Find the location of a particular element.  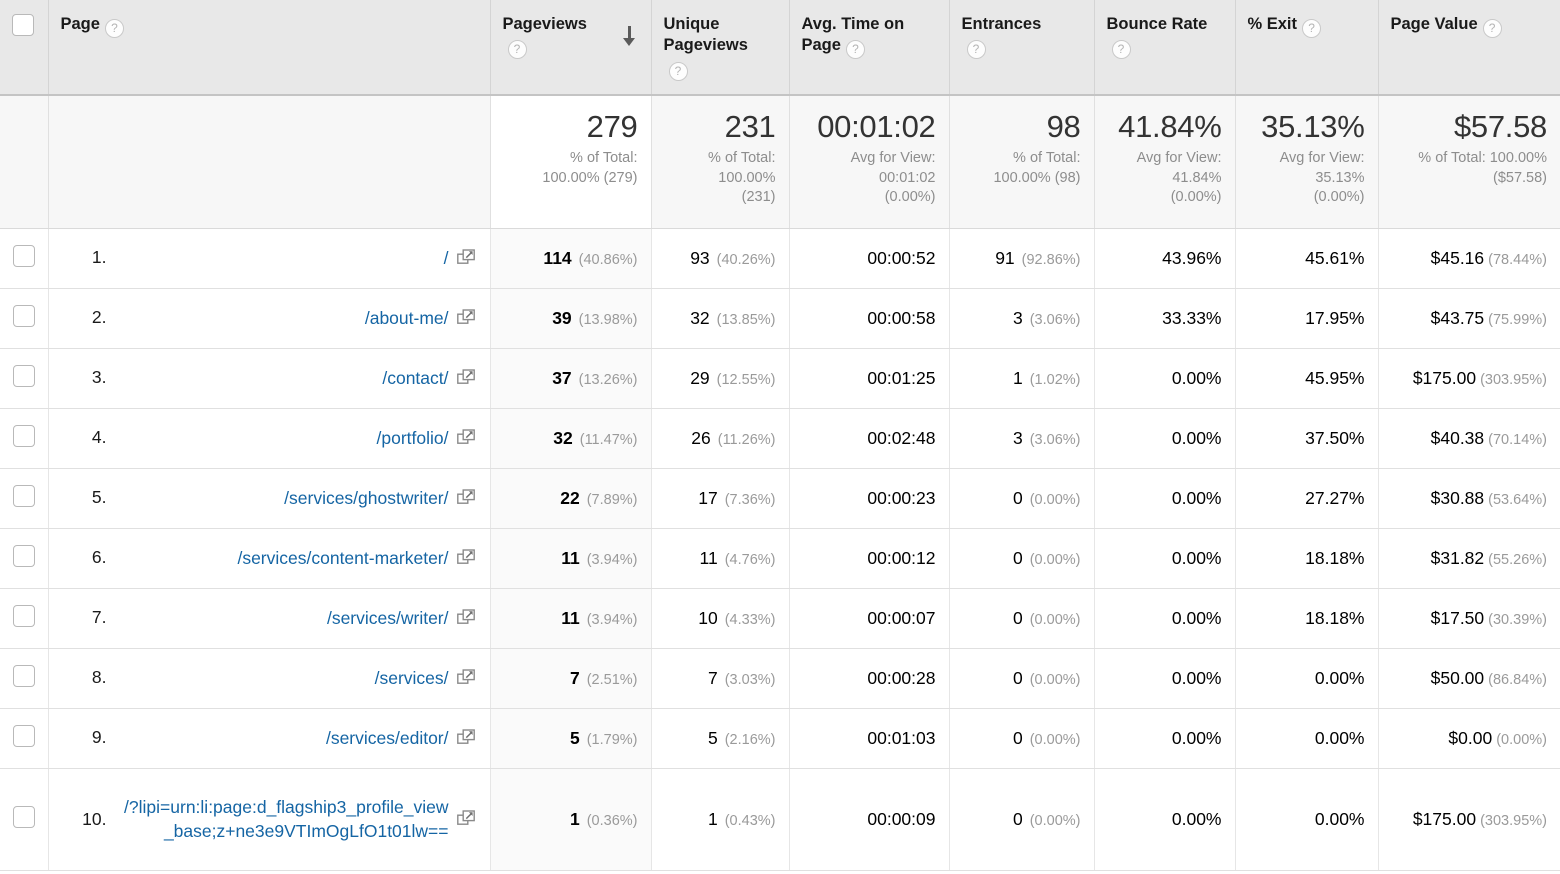

help-icon-unique-pageviews: ? is located at coordinates (678, 71).